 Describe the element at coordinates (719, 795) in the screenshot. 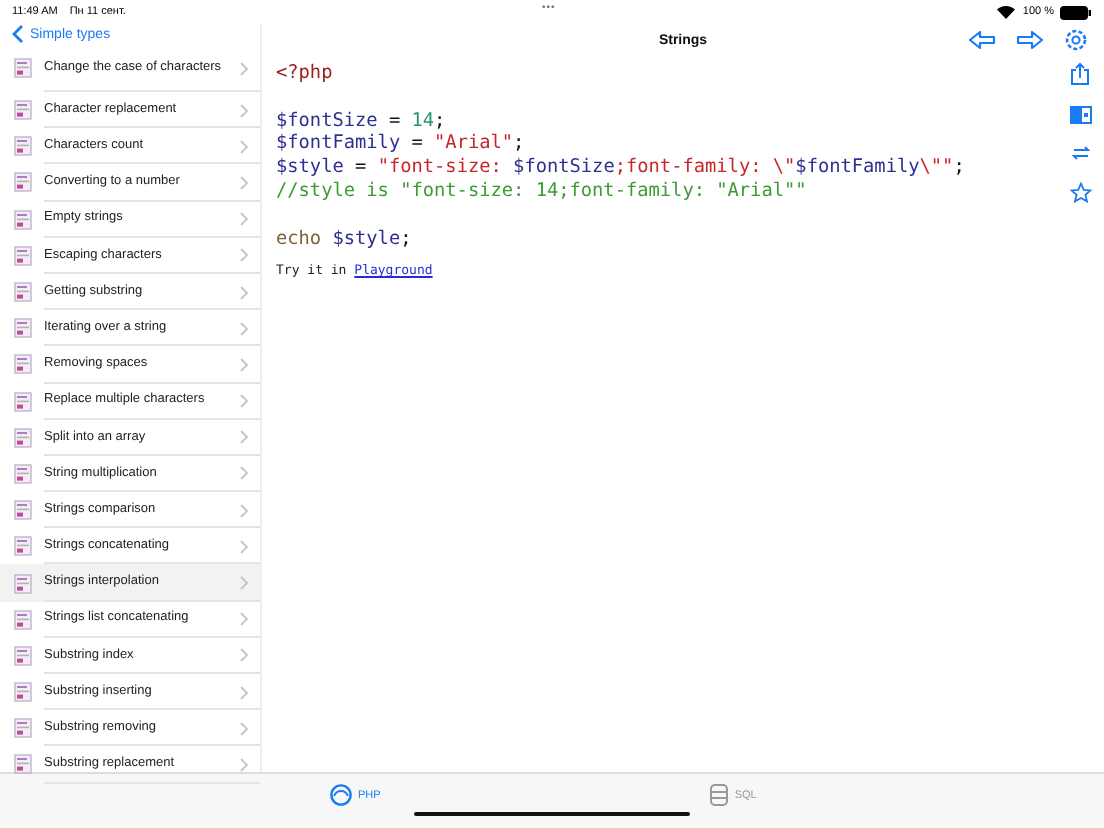

I see `database-icon` at that location.